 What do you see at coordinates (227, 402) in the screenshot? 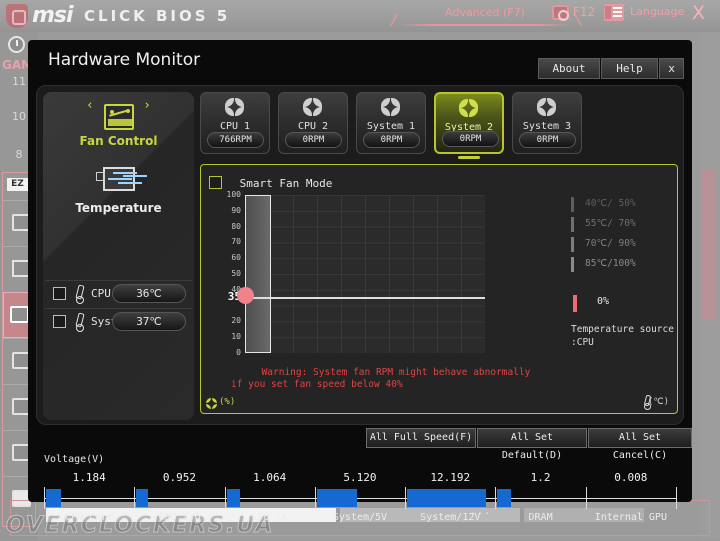
I see `percent-unit-label: (%)` at bounding box center [227, 402].